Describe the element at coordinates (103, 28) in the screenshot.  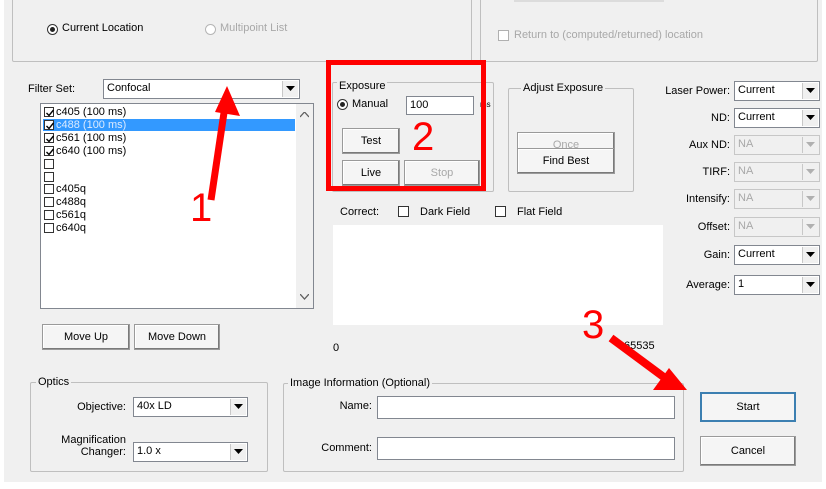
I see `current-location-label: Current Location` at that location.